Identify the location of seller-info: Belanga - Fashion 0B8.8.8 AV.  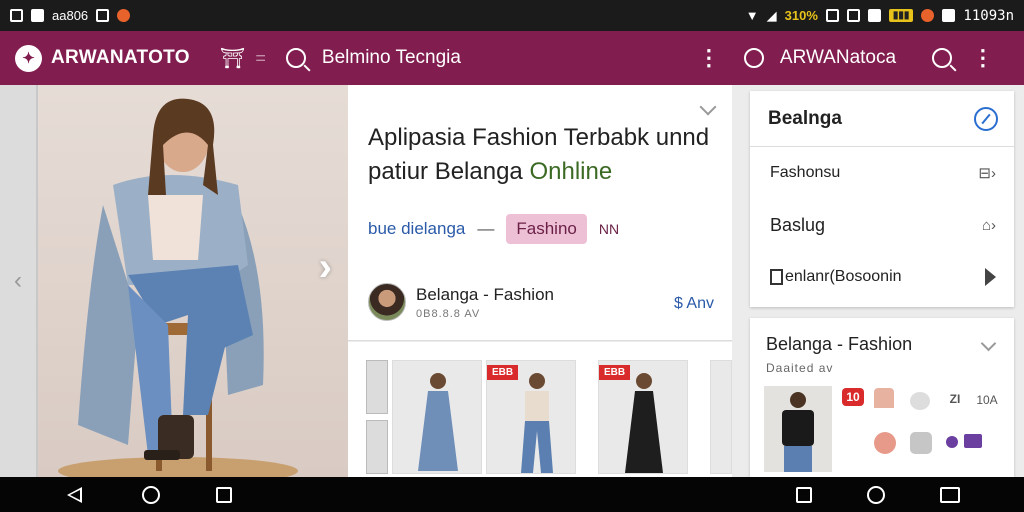
(461, 302).